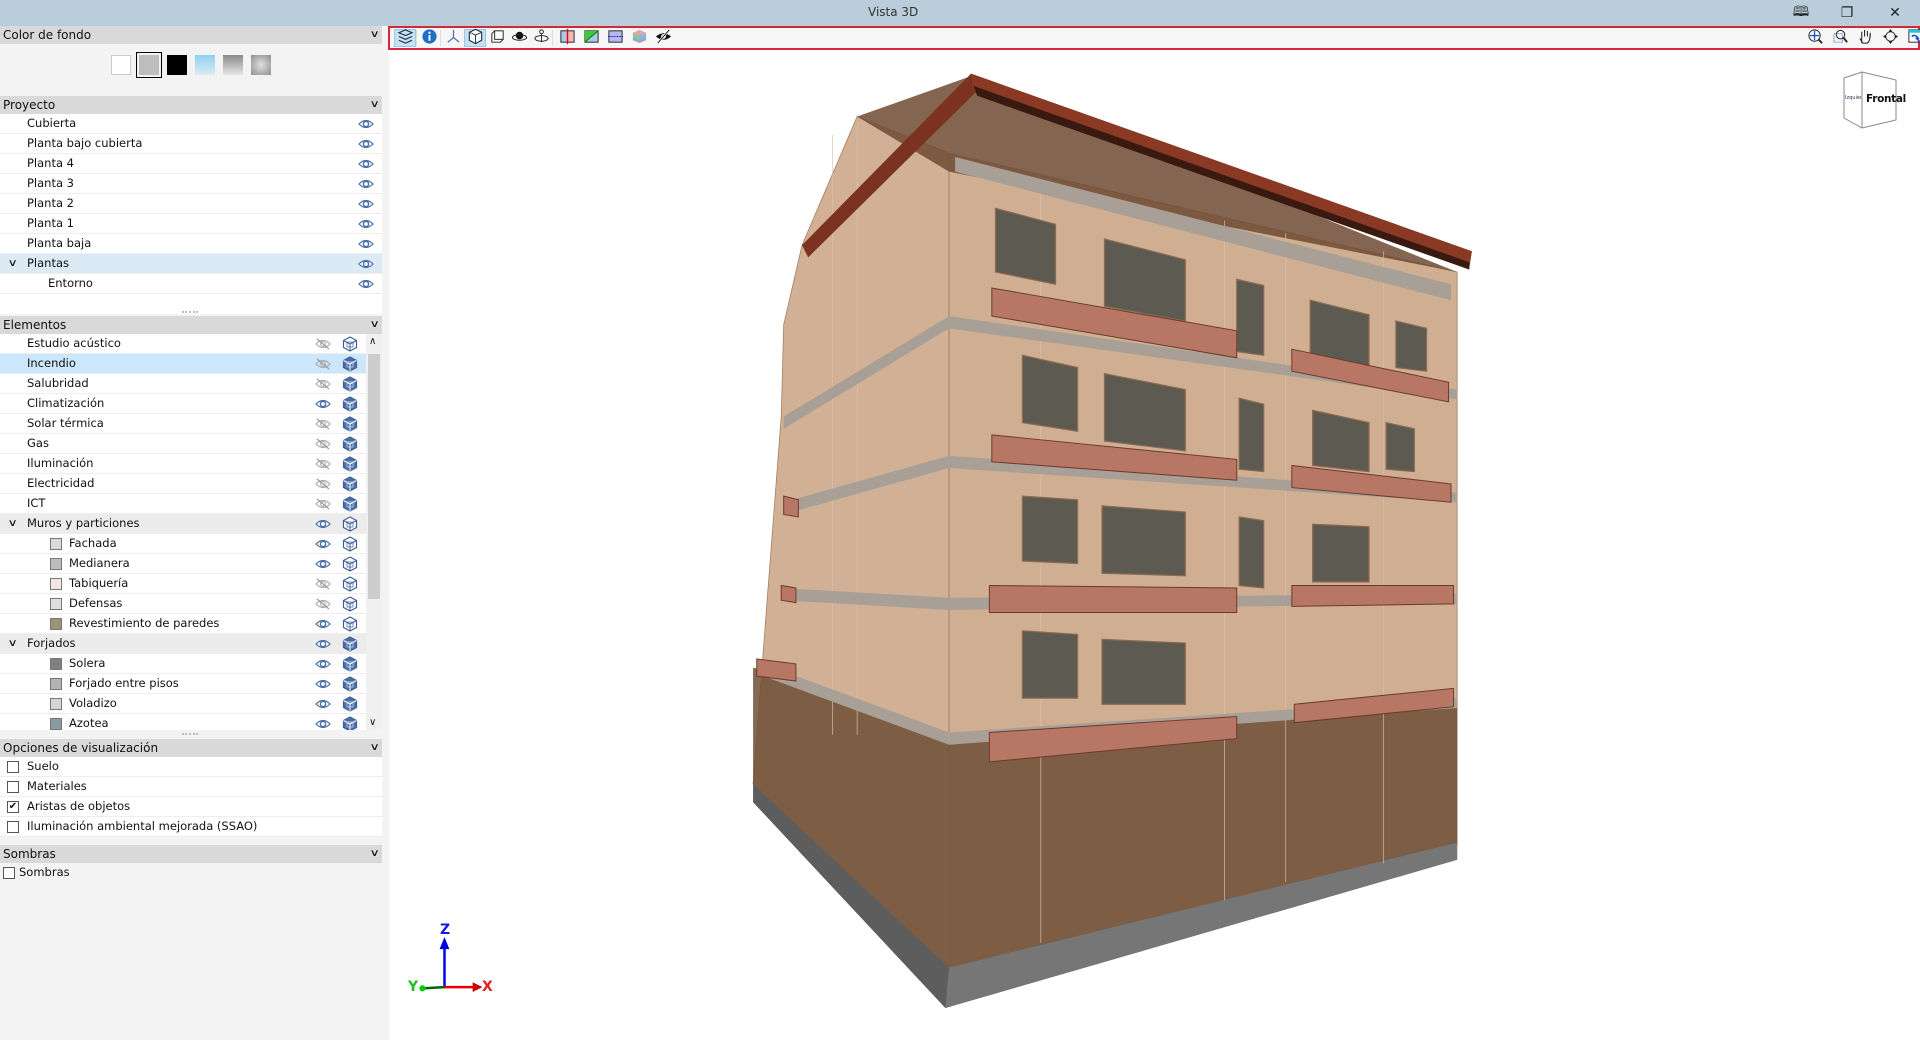 The height and width of the screenshot is (1040, 1920). I want to click on project-item-entorno: Entorno, so click(191, 284).